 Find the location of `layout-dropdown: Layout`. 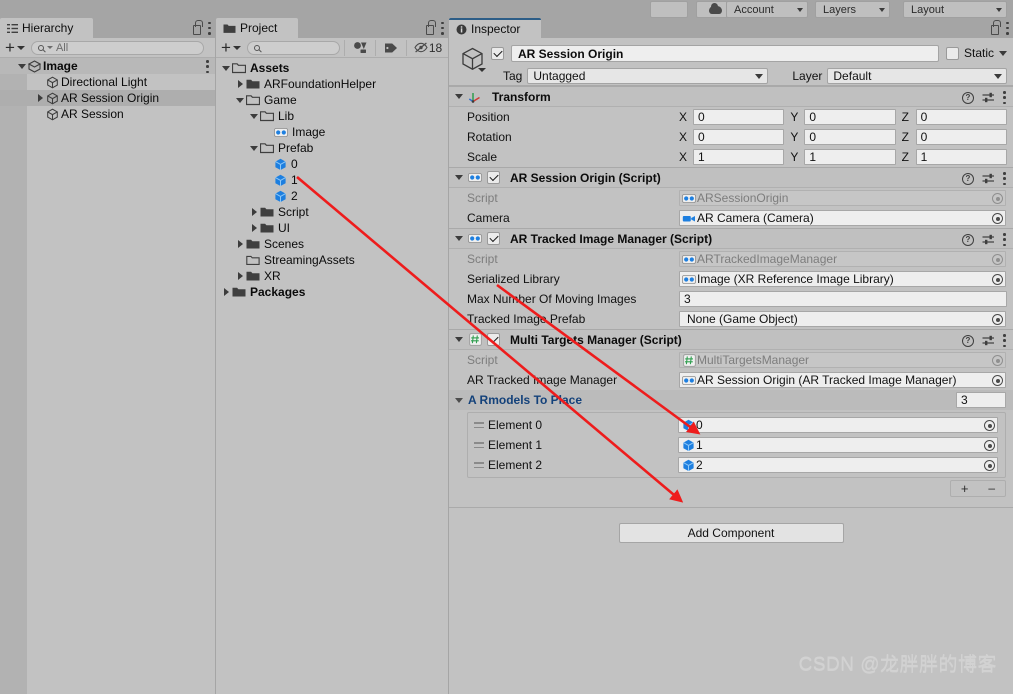

layout-dropdown: Layout is located at coordinates (955, 9).